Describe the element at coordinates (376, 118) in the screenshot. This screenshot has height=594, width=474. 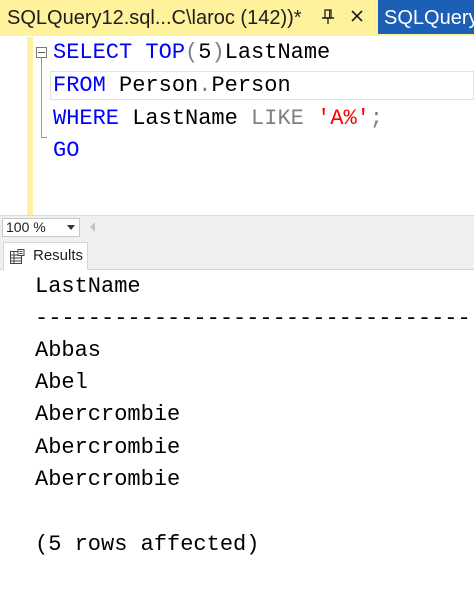
I see `code-token-operator: ;` at that location.